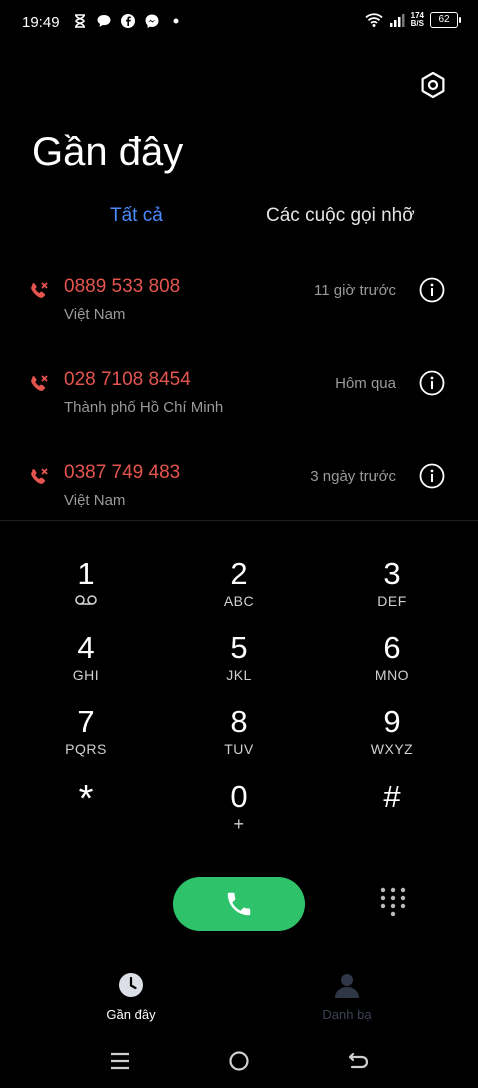 Image resolution: width=478 pixels, height=1088 pixels. Describe the element at coordinates (347, 986) in the screenshot. I see `person-icon` at that location.